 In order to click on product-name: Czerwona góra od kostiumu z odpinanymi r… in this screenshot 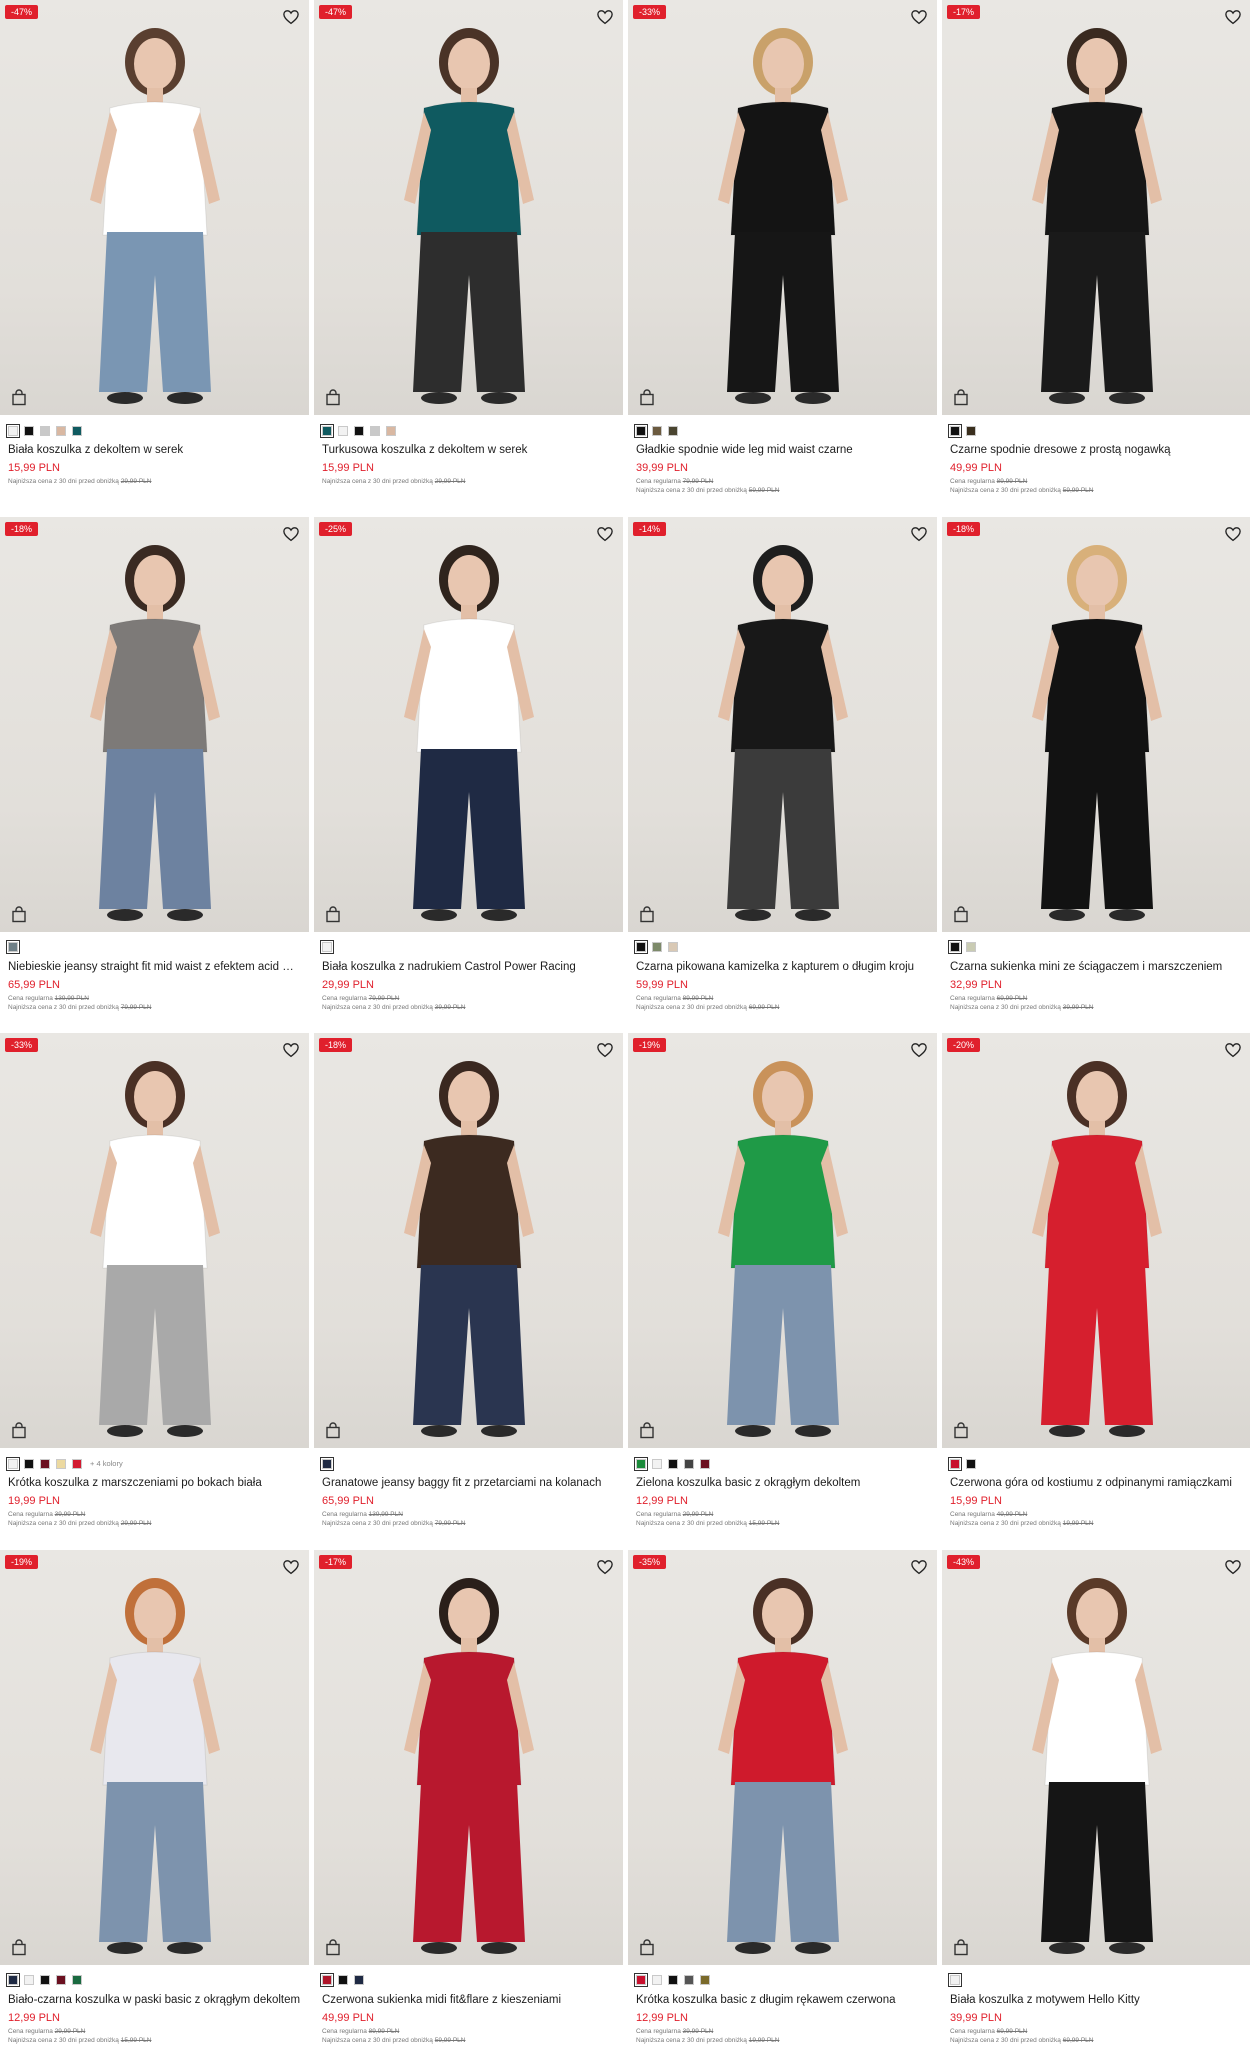, I will do `click(1096, 1483)`.